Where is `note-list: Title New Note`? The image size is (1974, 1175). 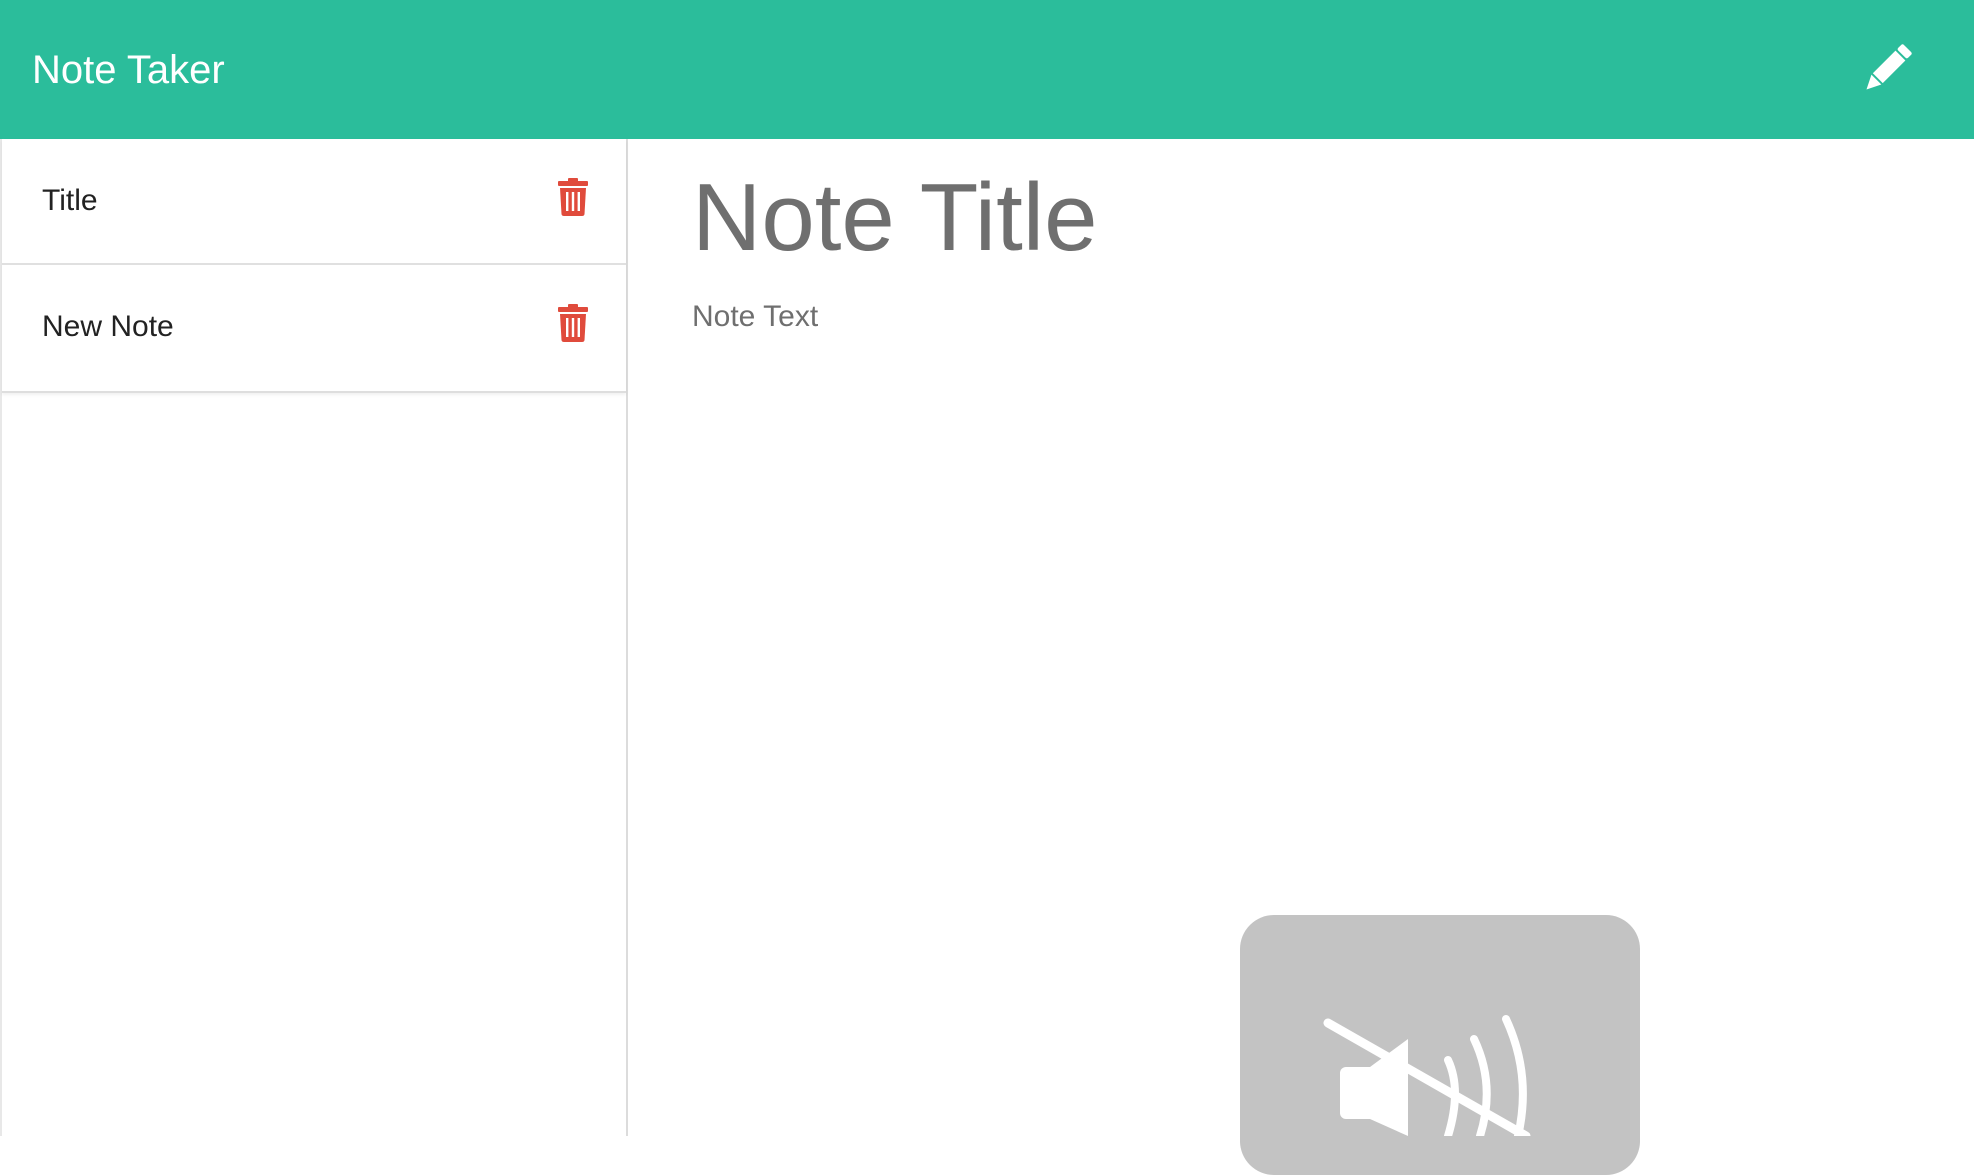 note-list: Title New Note is located at coordinates (314, 266).